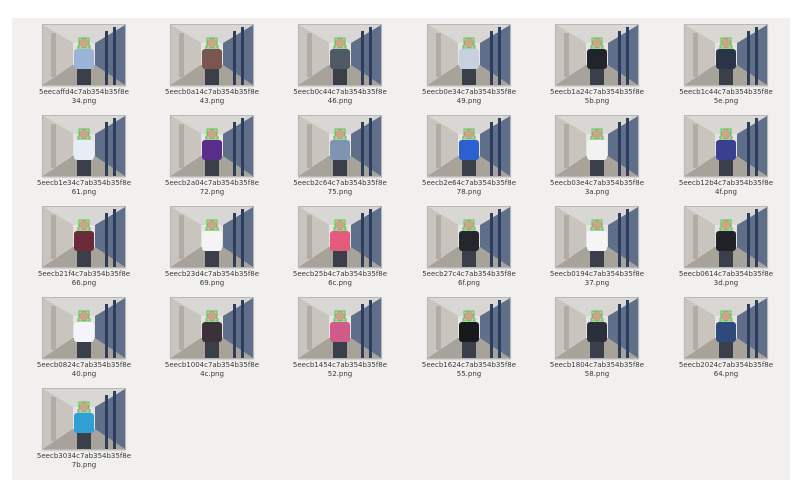 The width and height of the screenshot is (804, 488). Describe the element at coordinates (726, 183) in the screenshot. I see `file-name-line-1: 5eecb12b4c7ab354b35f8e` at that location.